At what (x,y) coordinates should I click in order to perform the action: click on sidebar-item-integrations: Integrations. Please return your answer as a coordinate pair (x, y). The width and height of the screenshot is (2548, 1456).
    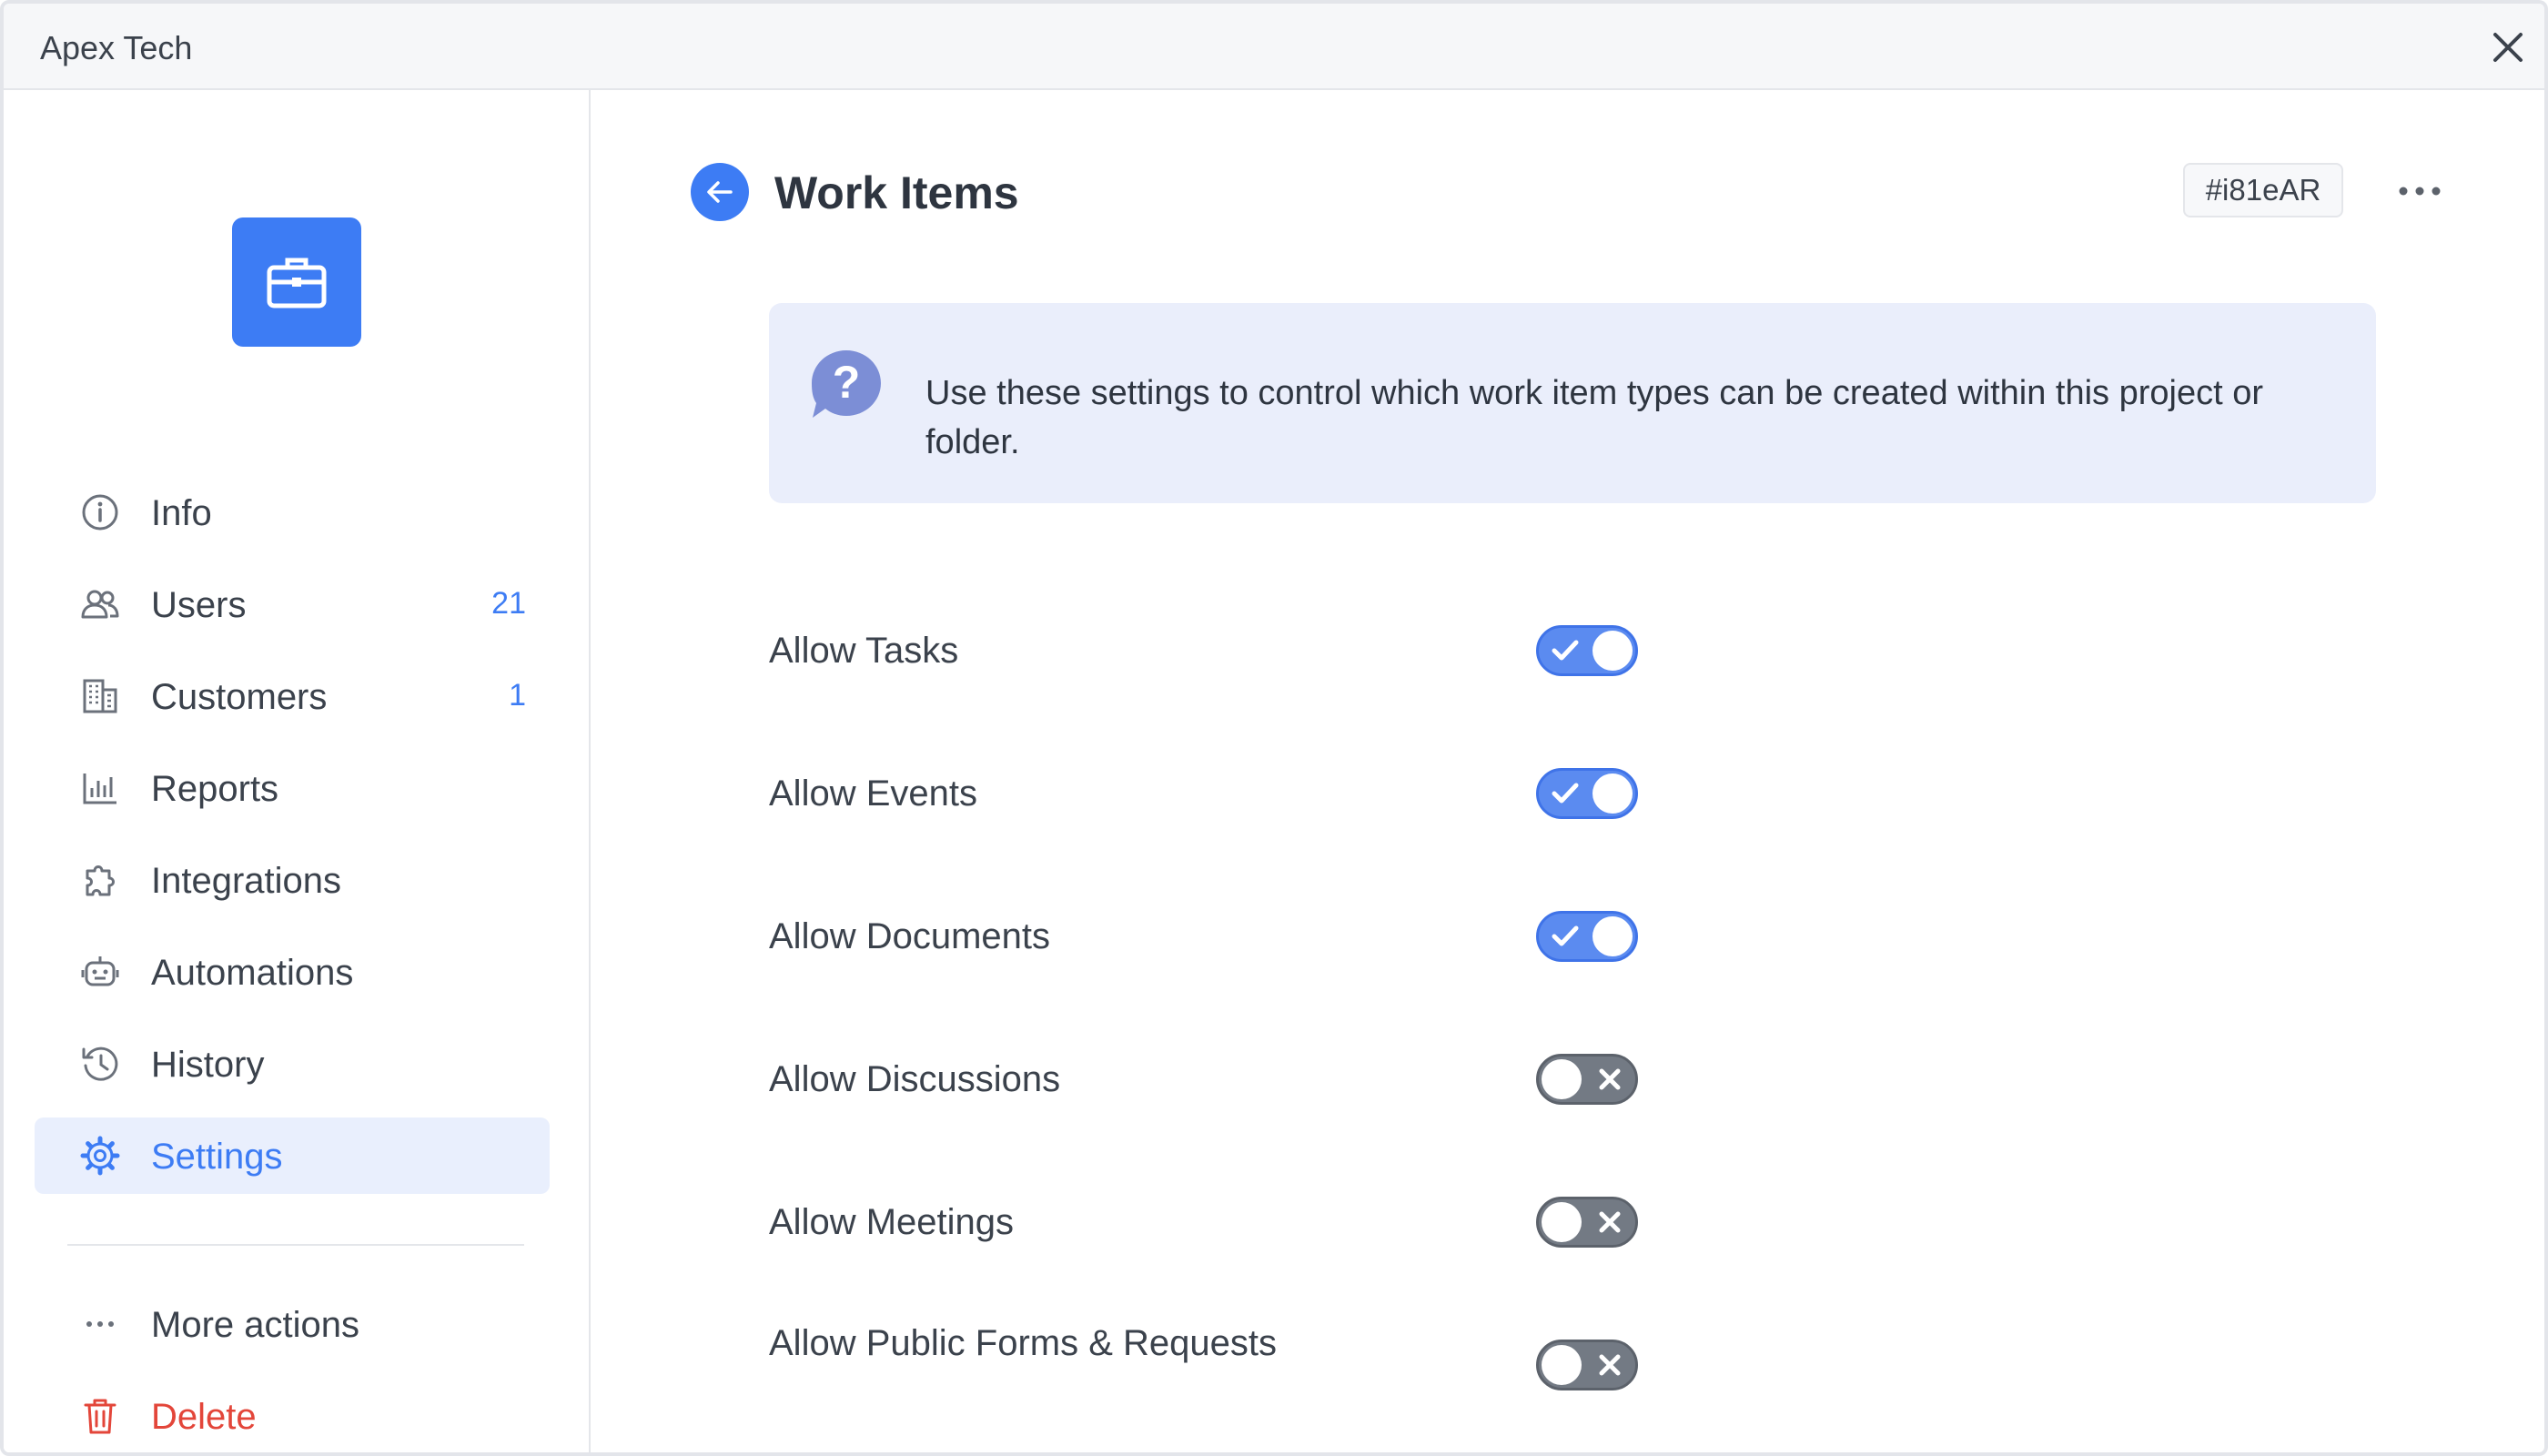
    Looking at the image, I should click on (292, 880).